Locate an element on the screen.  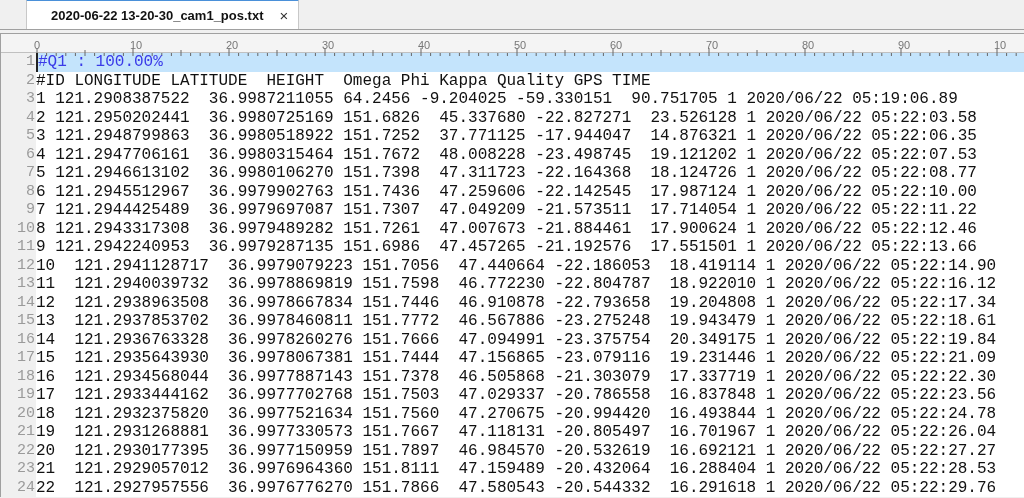
text-line: 7 121.2944425489 36.9979697087 151.7307 47.049209 -21.573511 17.714054 1 2020/06/22 05:22:11.22 is located at coordinates (506, 210).